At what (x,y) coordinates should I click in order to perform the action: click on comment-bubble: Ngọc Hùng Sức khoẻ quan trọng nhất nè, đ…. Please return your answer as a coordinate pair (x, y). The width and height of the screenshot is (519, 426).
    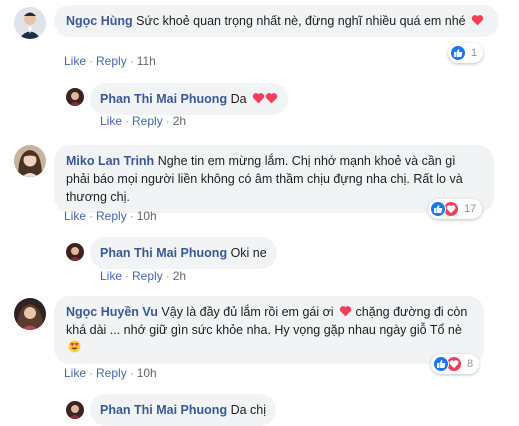
    Looking at the image, I should click on (276, 21).